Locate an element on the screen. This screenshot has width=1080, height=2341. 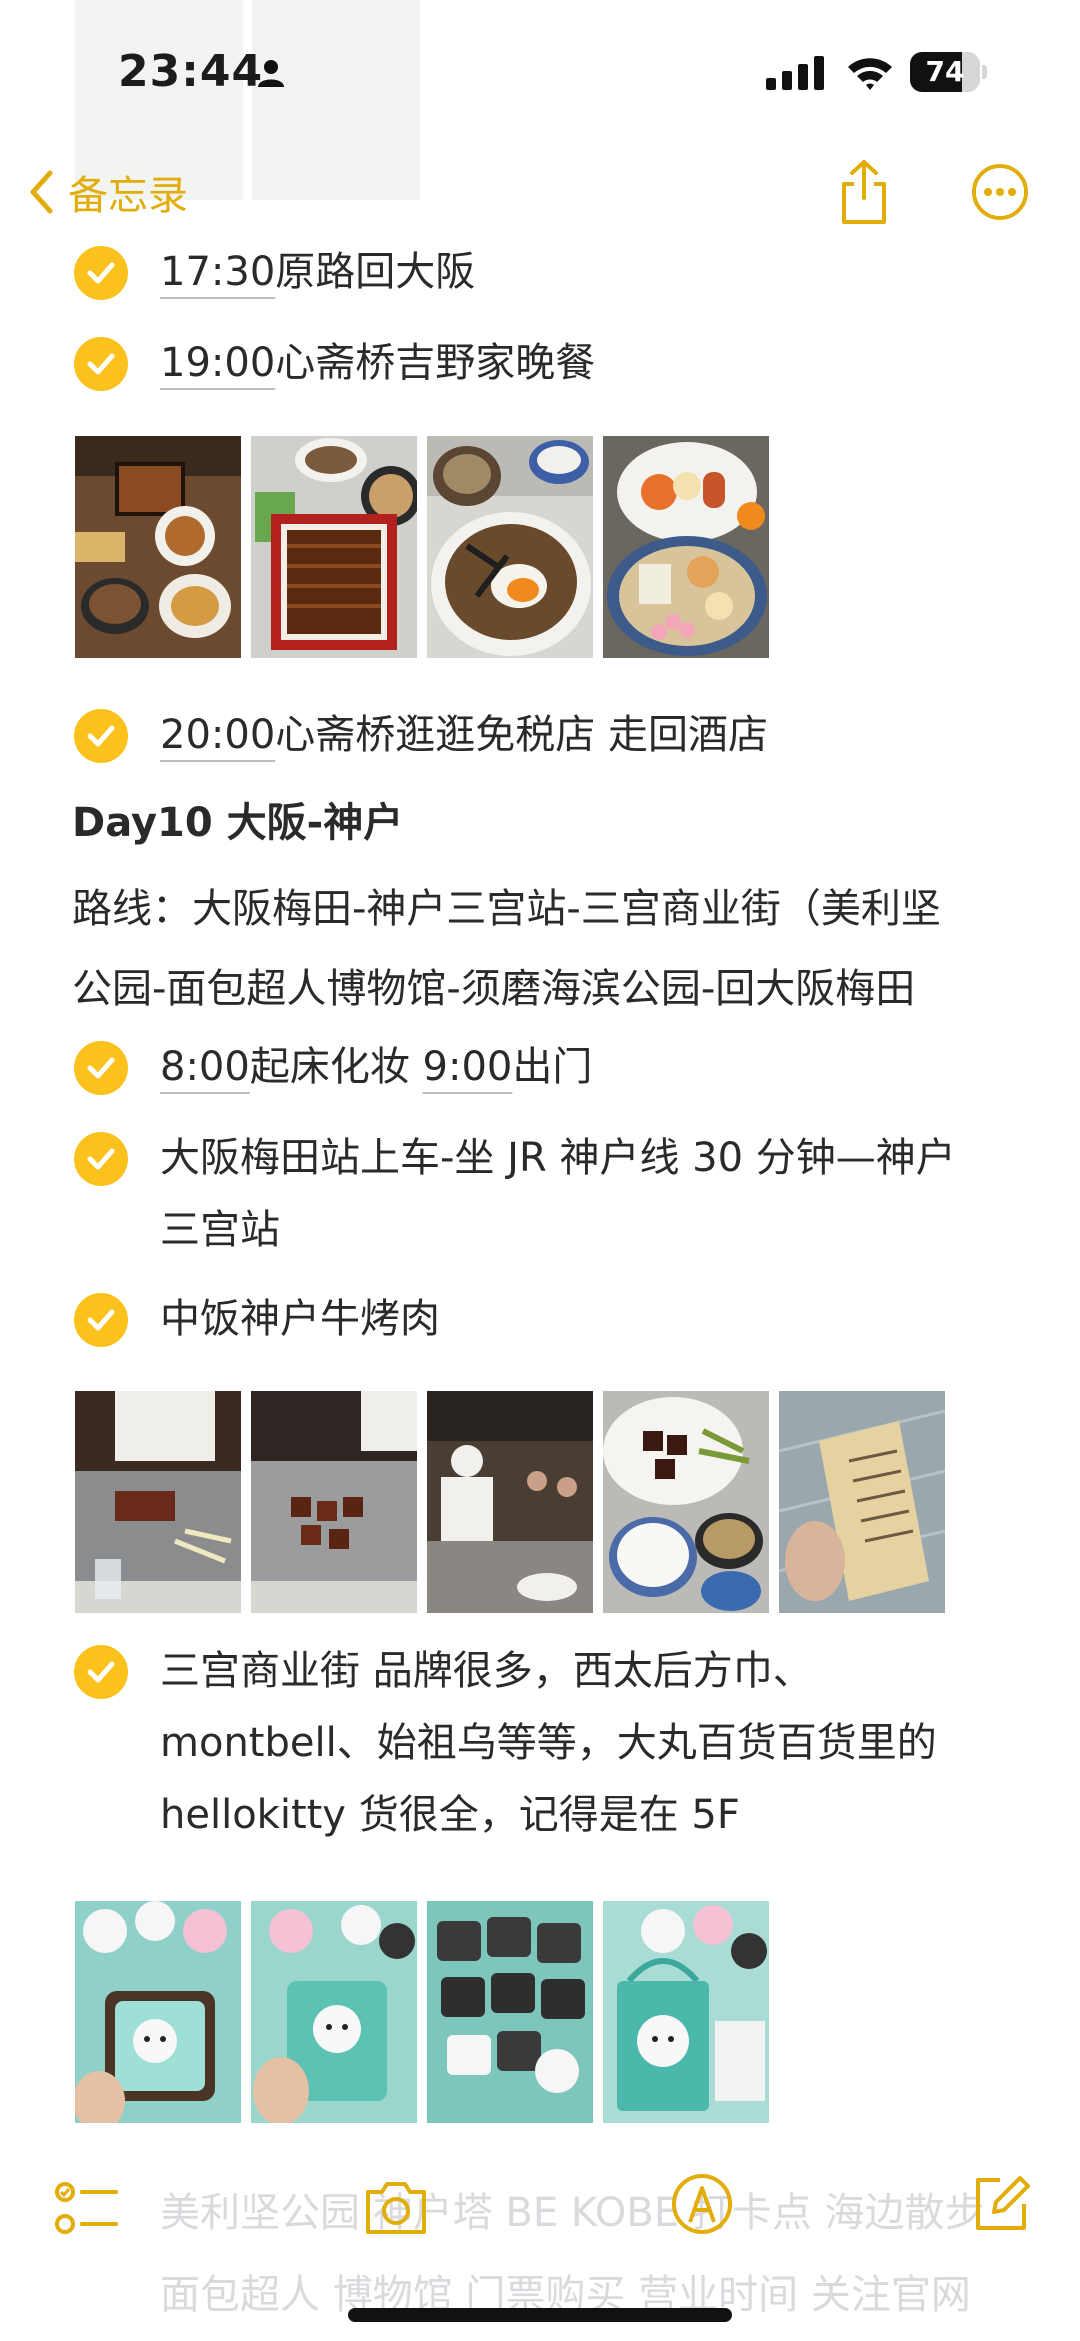
checklist-icon is located at coordinates (86, 2208).